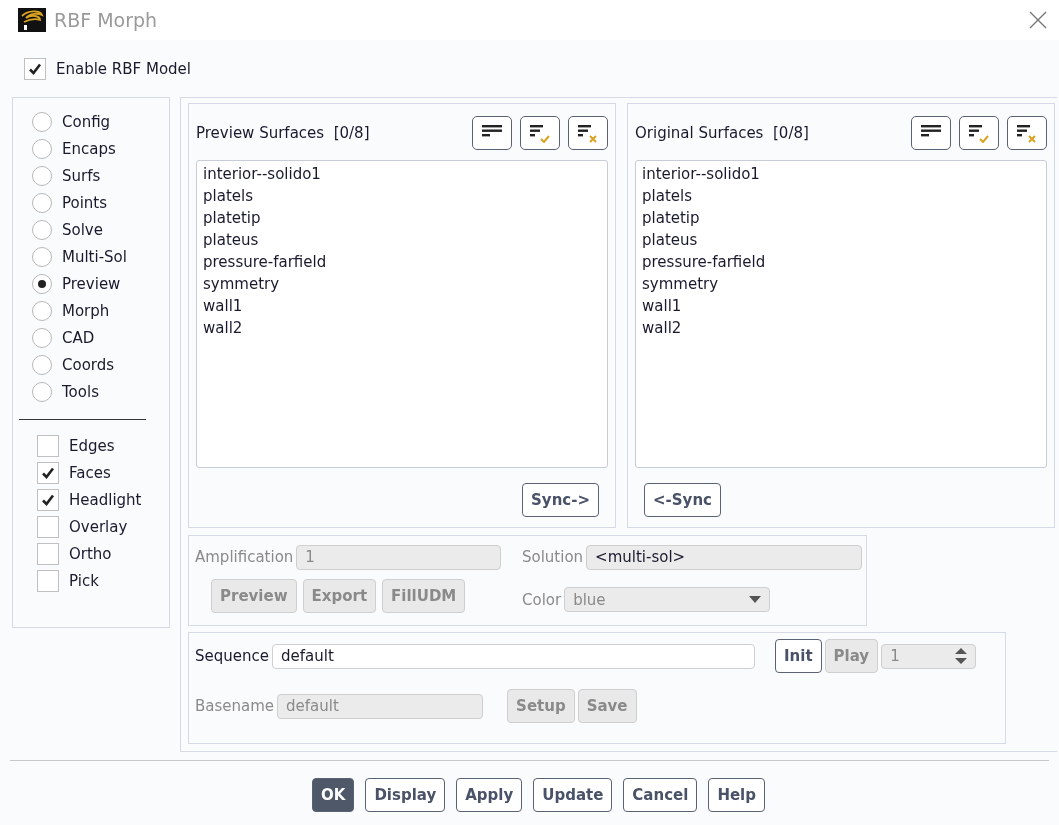 This screenshot has width=1059, height=825. Describe the element at coordinates (489, 795) in the screenshot. I see `dialog-button: Apply` at that location.